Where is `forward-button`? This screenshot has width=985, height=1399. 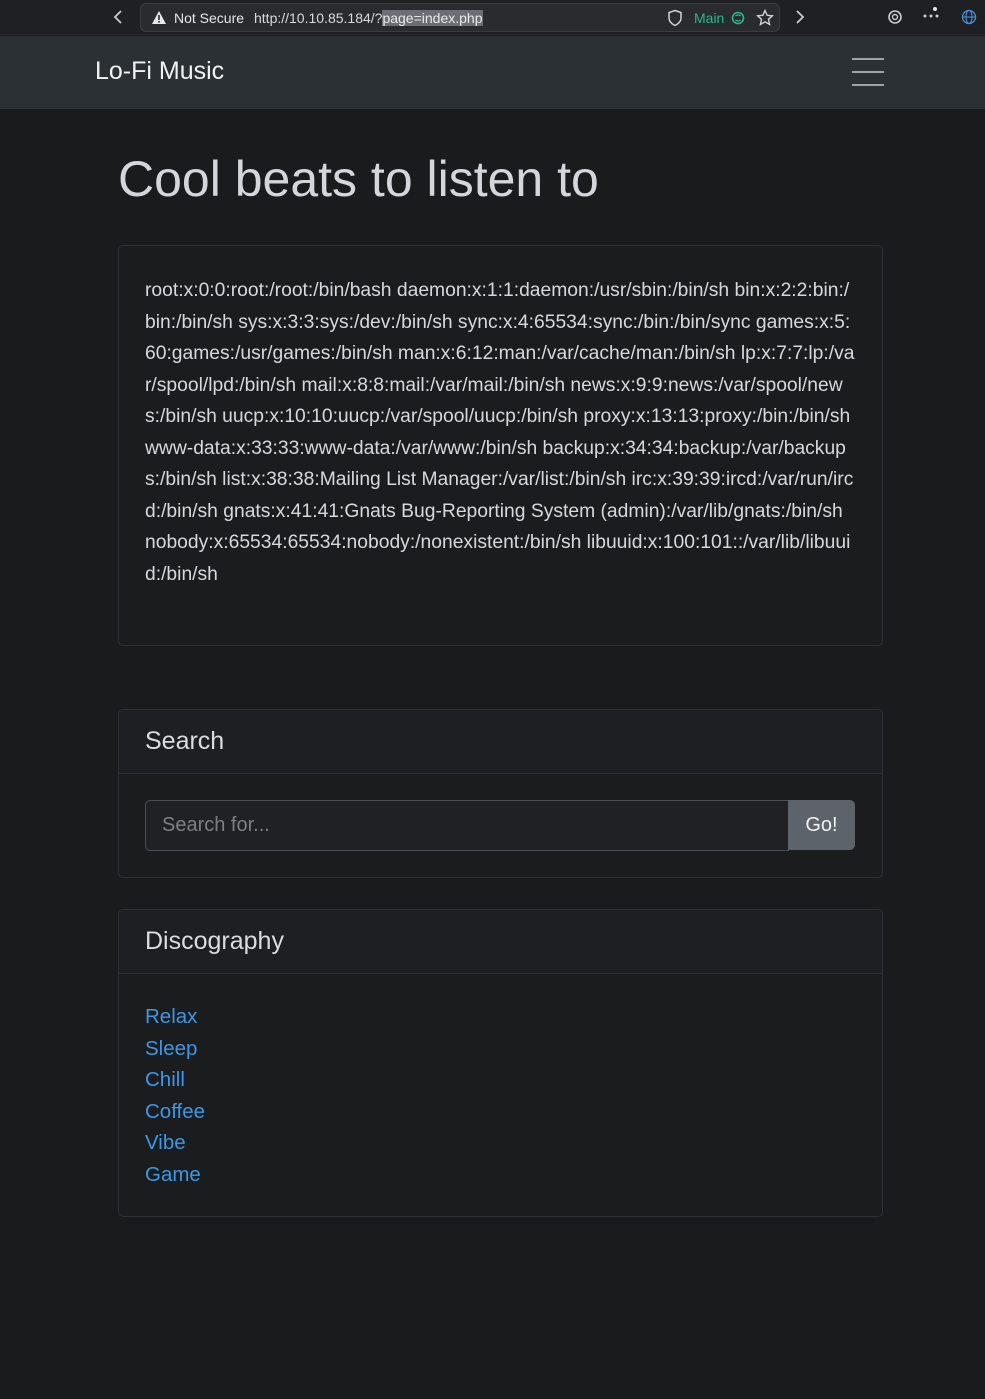
forward-button is located at coordinates (799, 17).